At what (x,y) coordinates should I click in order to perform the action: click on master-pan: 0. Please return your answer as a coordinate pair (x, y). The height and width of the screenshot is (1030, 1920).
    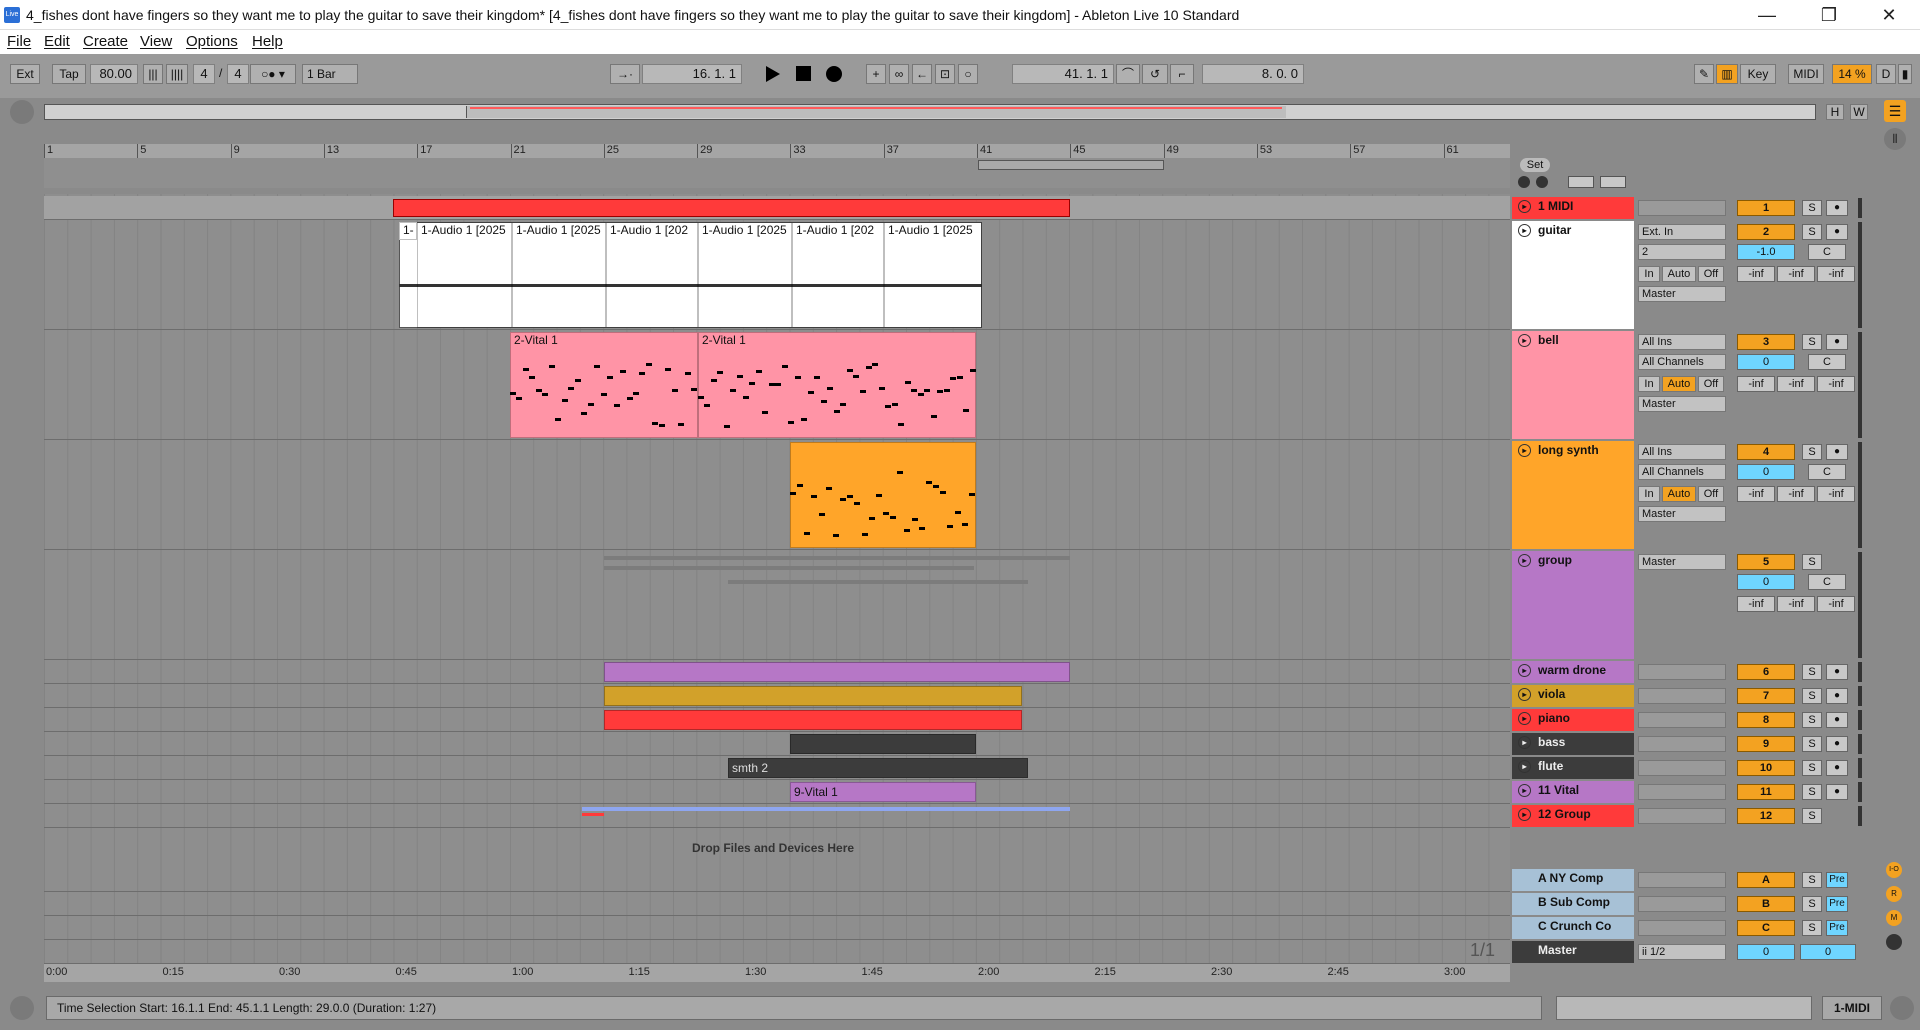
    Looking at the image, I should click on (1828, 952).